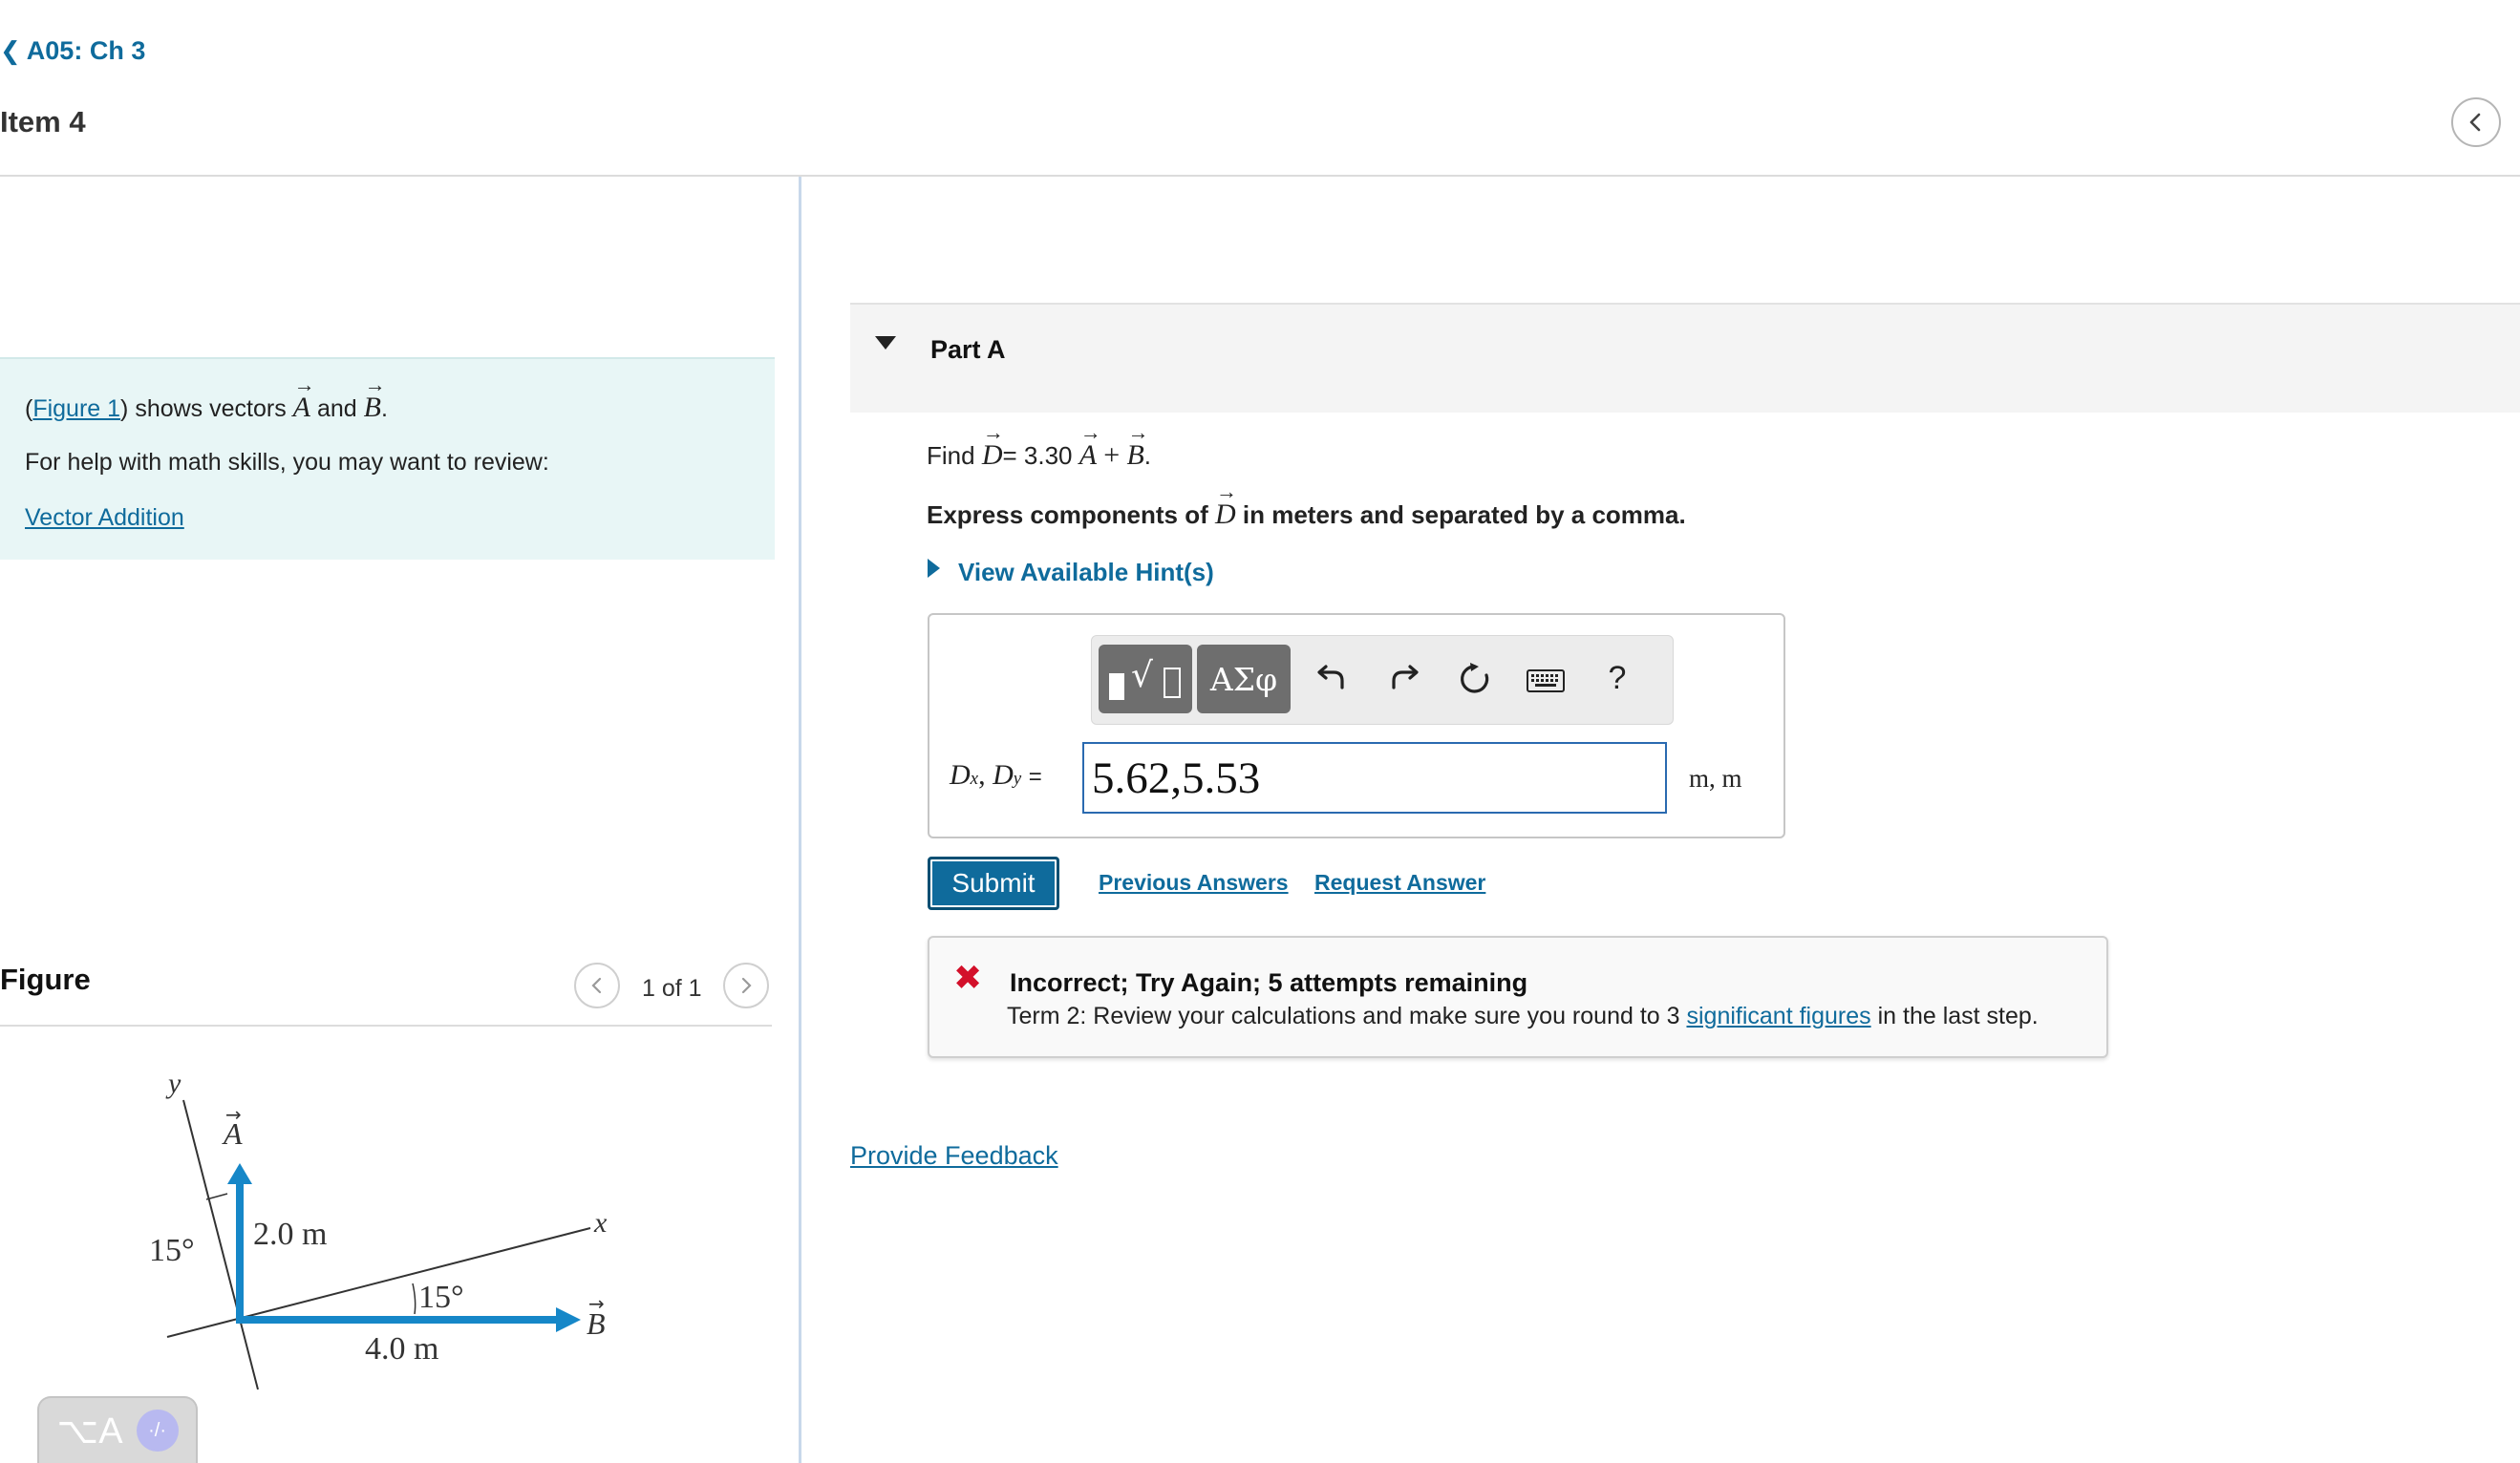 The width and height of the screenshot is (2520, 1463). I want to click on redo-icon, so click(1404, 676).